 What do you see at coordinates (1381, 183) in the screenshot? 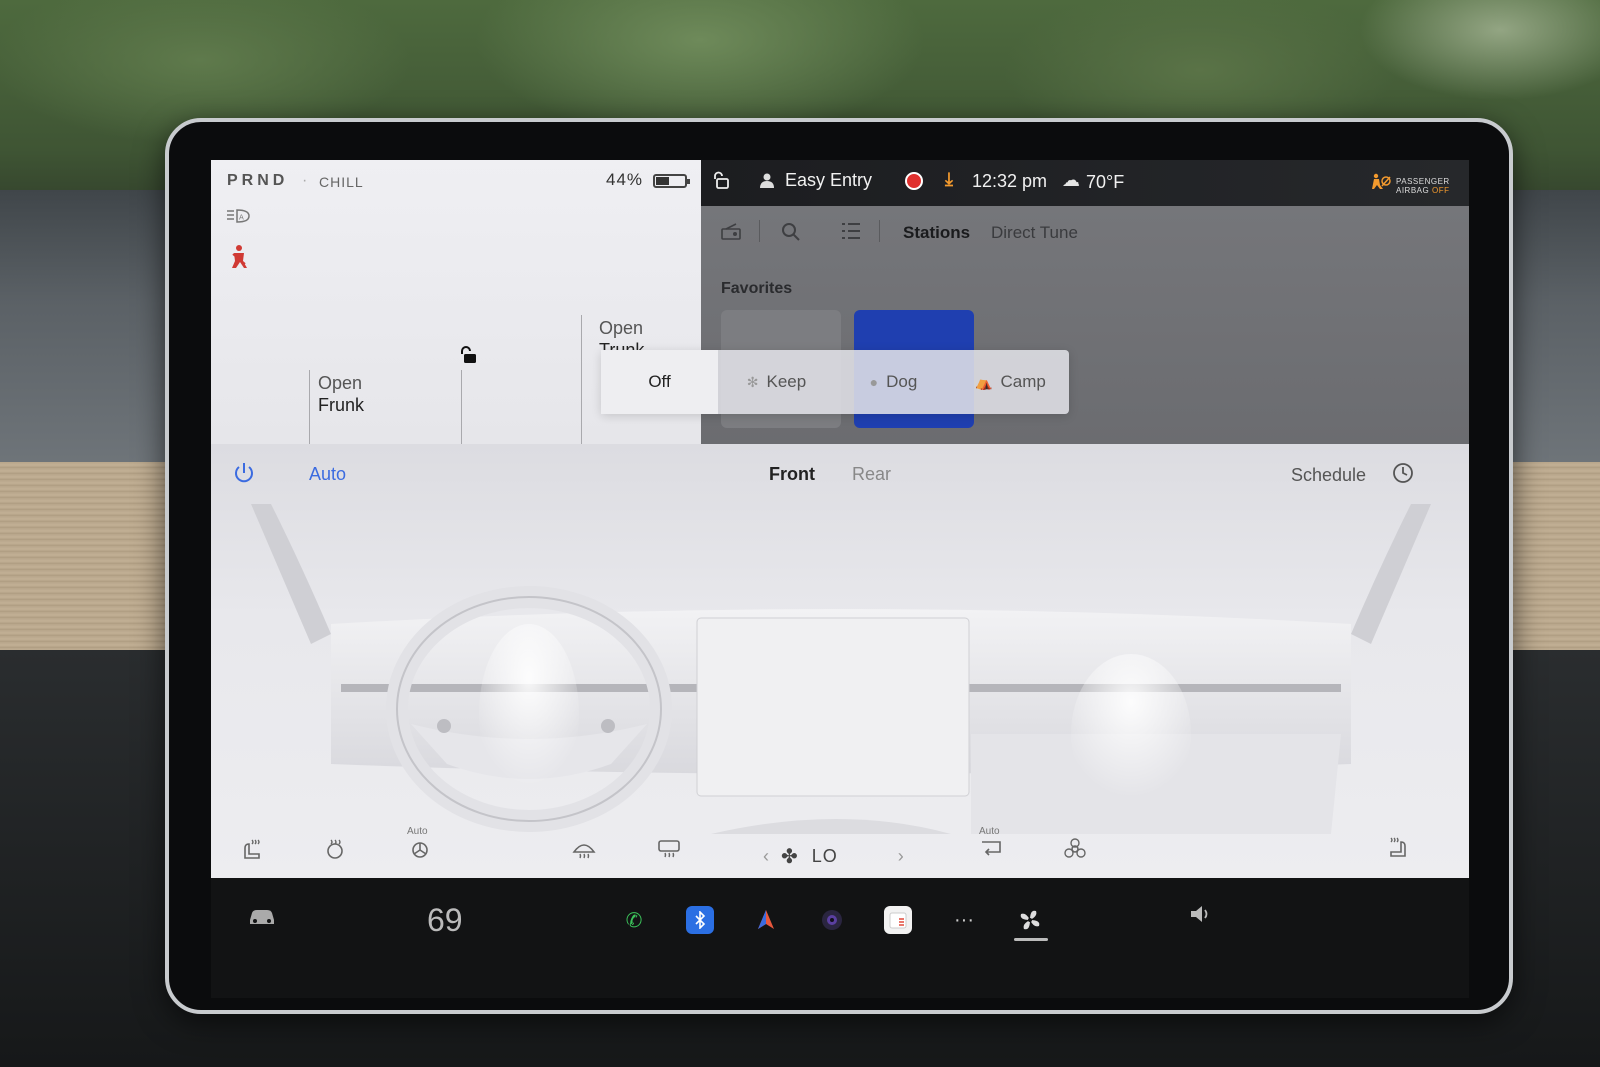
I see `airbag-icon` at bounding box center [1381, 183].